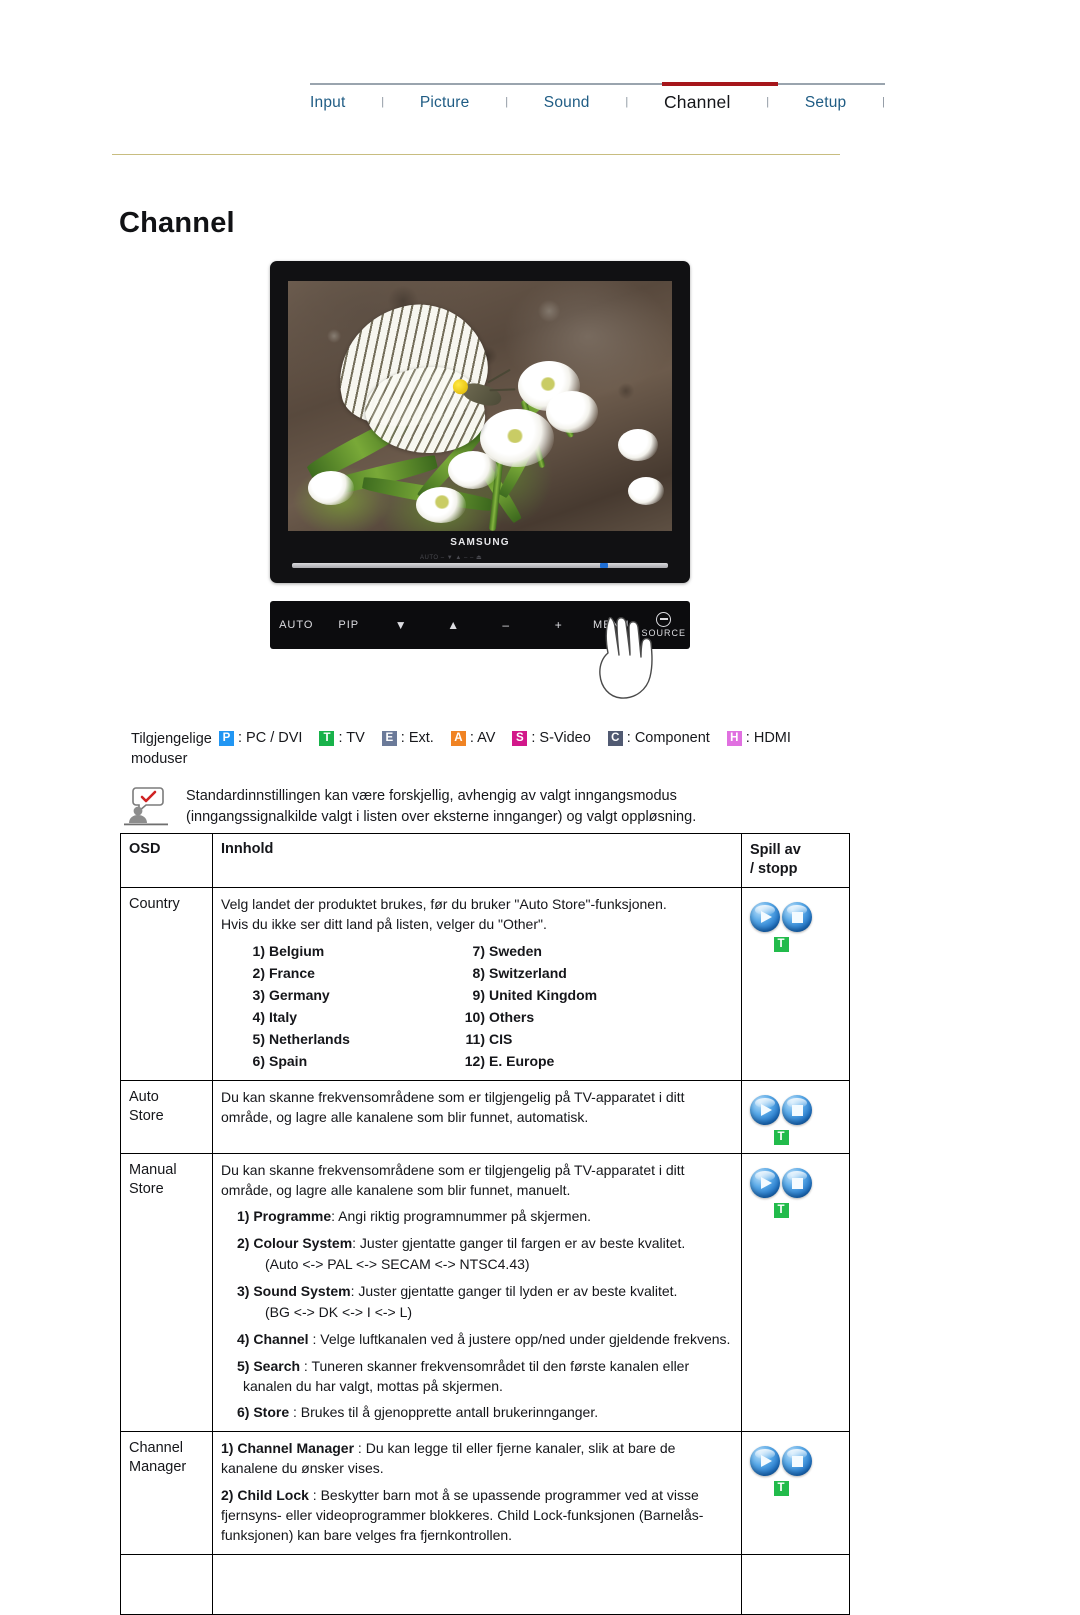 The image size is (1080, 1615). I want to click on osd-channel-manager-line2: Manager, so click(158, 1467).